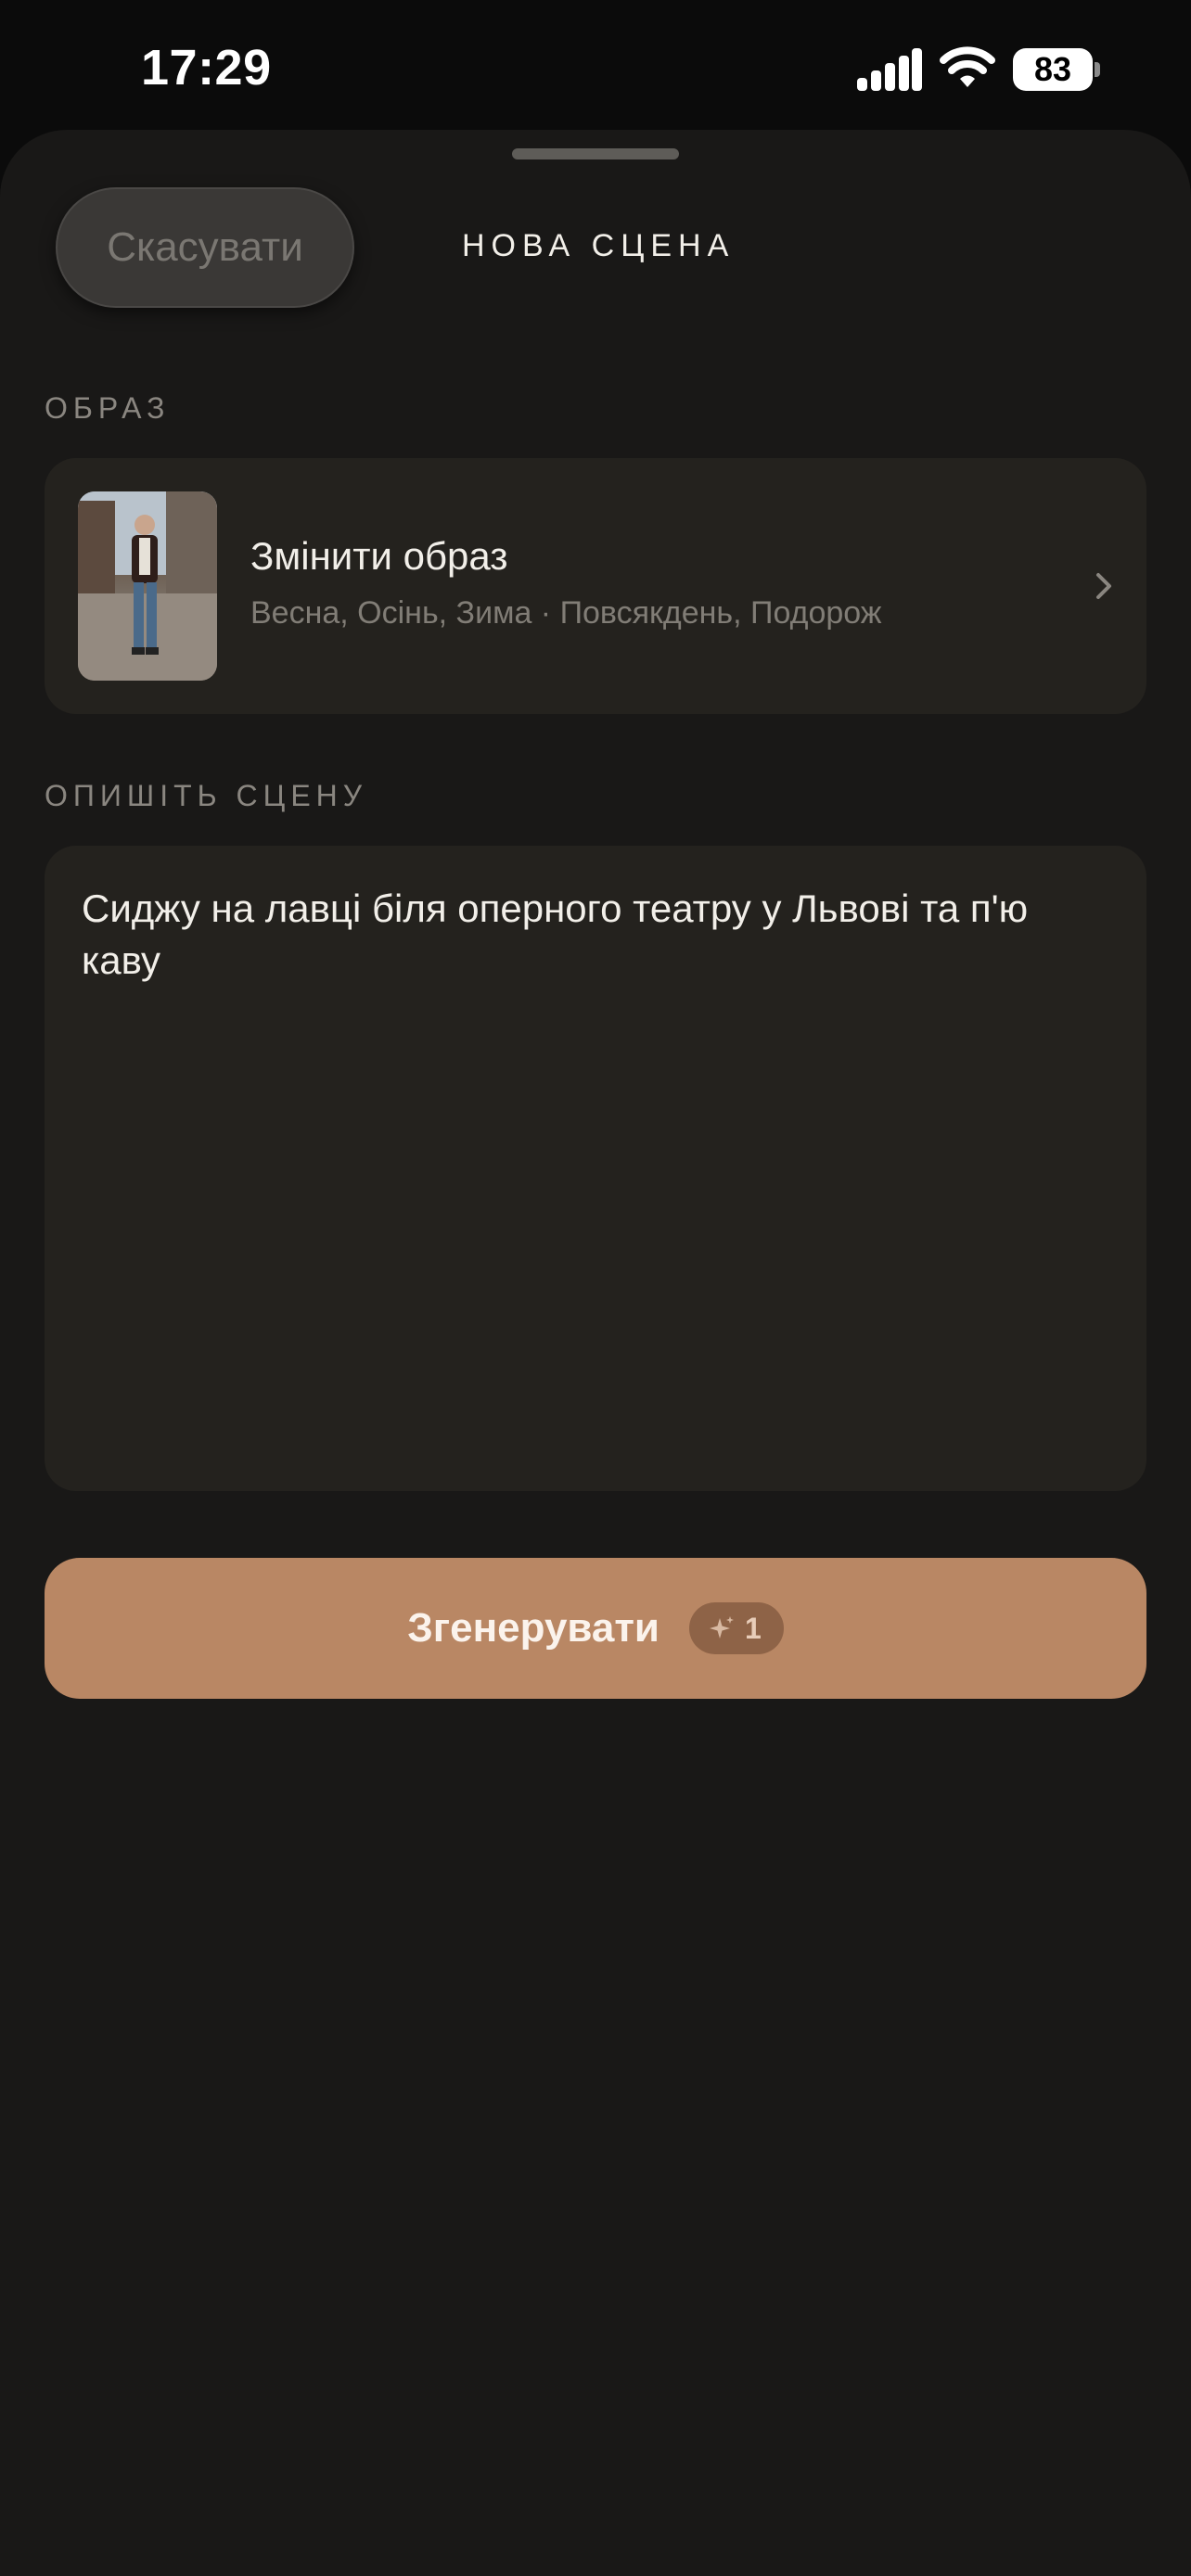 The width and height of the screenshot is (1191, 2576). What do you see at coordinates (599, 246) in the screenshot?
I see `page-title: НОВА СЦЕНА` at bounding box center [599, 246].